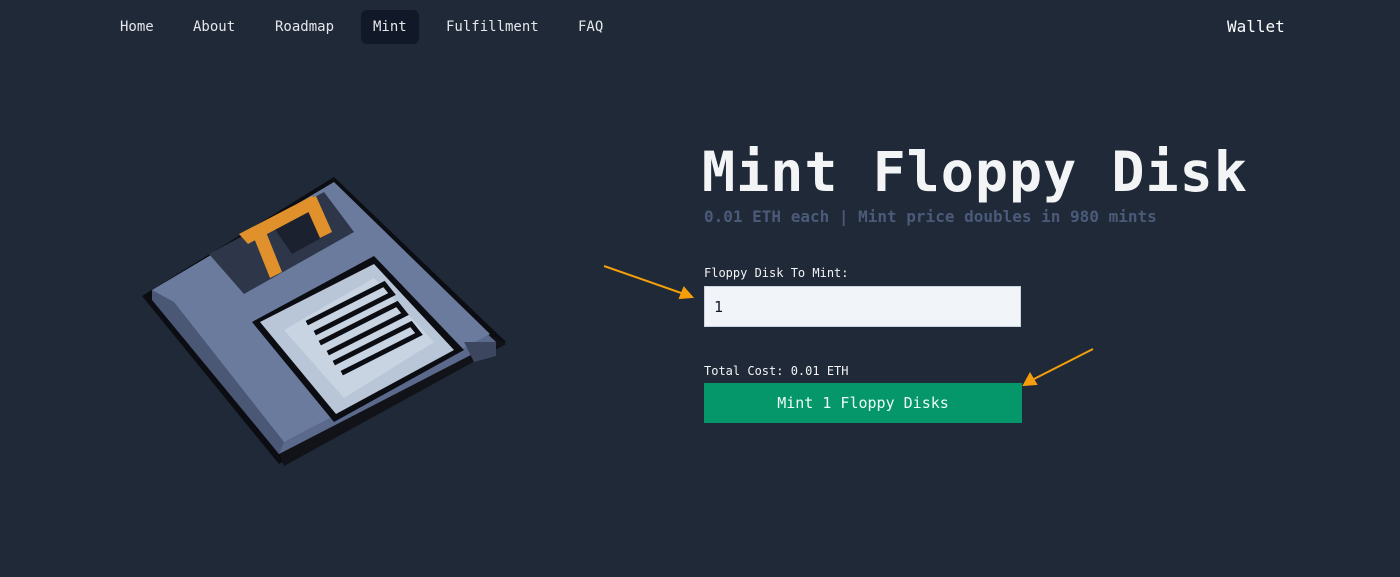 The height and width of the screenshot is (577, 1400). I want to click on nav-about: About, so click(214, 27).